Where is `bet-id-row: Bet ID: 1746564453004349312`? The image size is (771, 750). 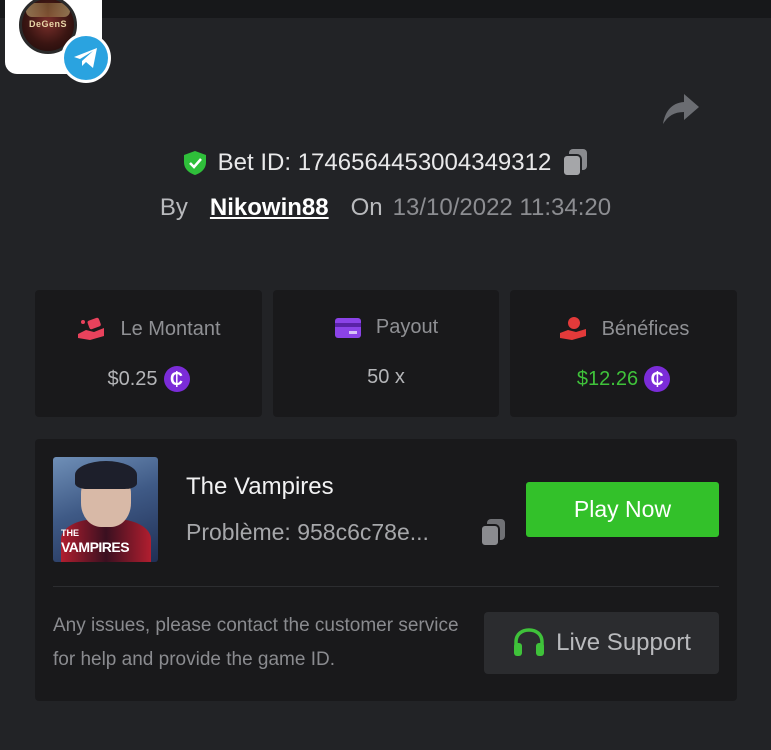
bet-id-row: Bet ID: 1746564453004349312 is located at coordinates (385, 163).